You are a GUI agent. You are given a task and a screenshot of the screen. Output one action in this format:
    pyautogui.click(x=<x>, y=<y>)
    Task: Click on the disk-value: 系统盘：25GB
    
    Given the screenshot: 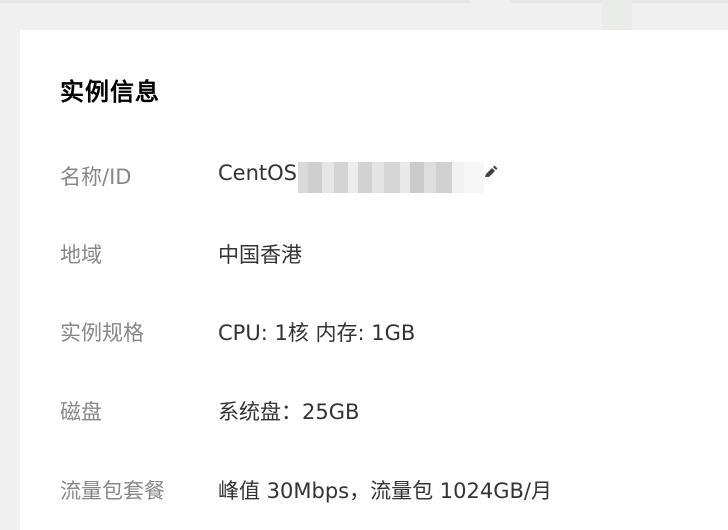 What is the action you would take?
    pyautogui.click(x=289, y=412)
    